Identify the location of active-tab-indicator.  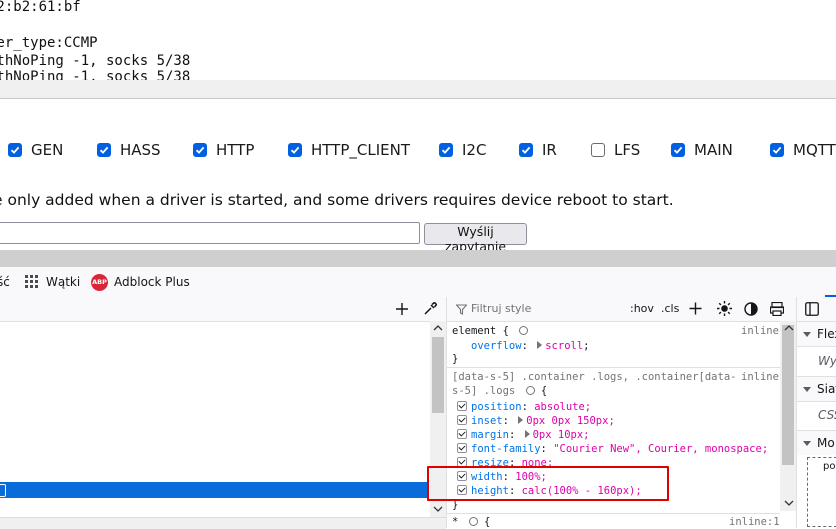
(830, 296).